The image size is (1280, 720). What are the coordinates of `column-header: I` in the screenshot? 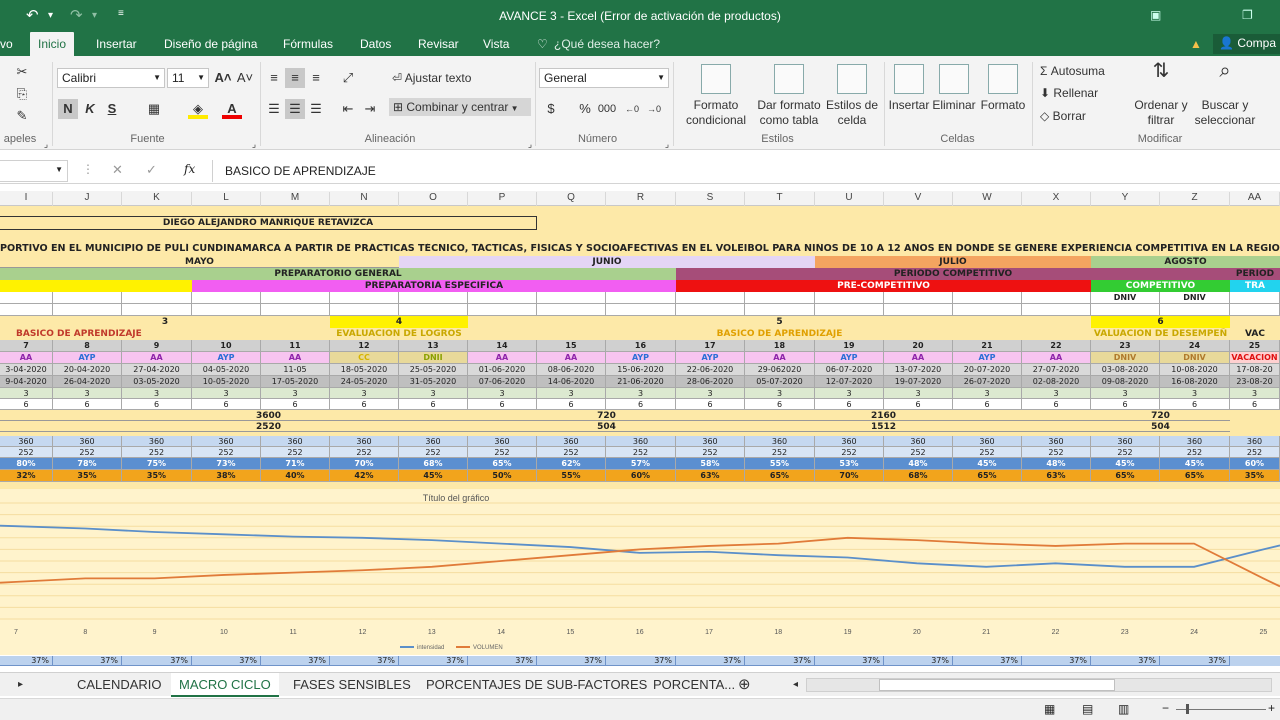 It's located at (26, 199).